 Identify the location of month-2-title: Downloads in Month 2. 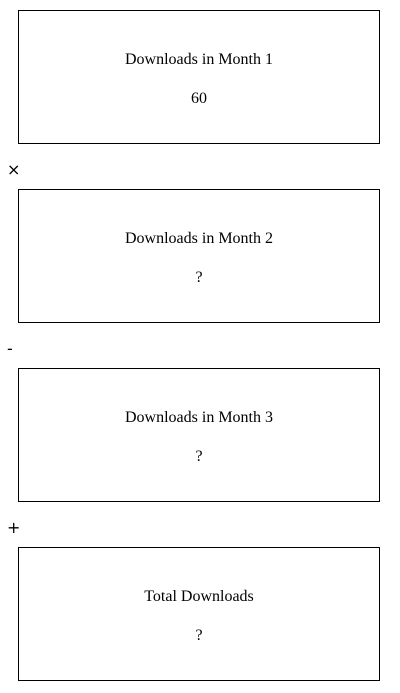
(199, 238).